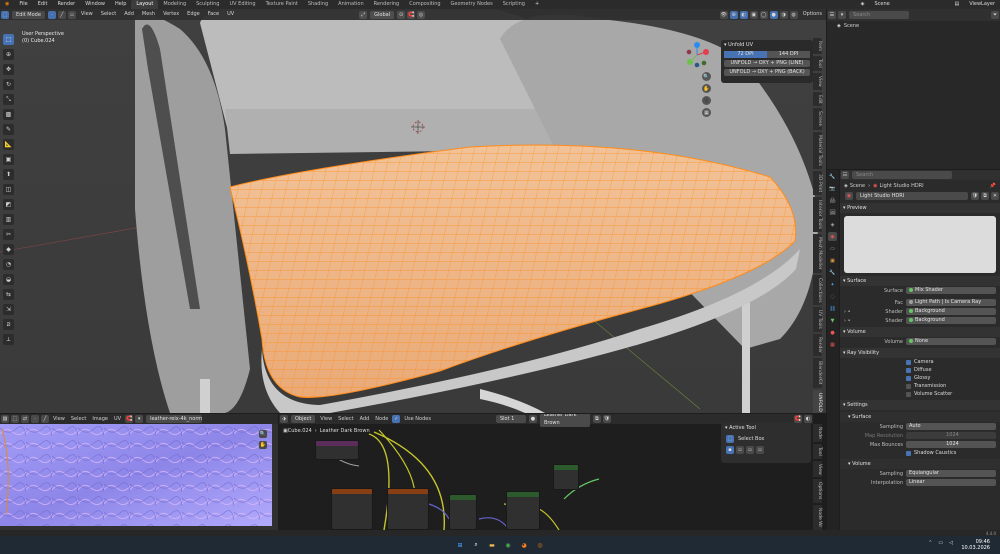 The height and width of the screenshot is (554, 1000). Describe the element at coordinates (817, 401) in the screenshot. I see `tab-unfold: UNFOLD` at that location.